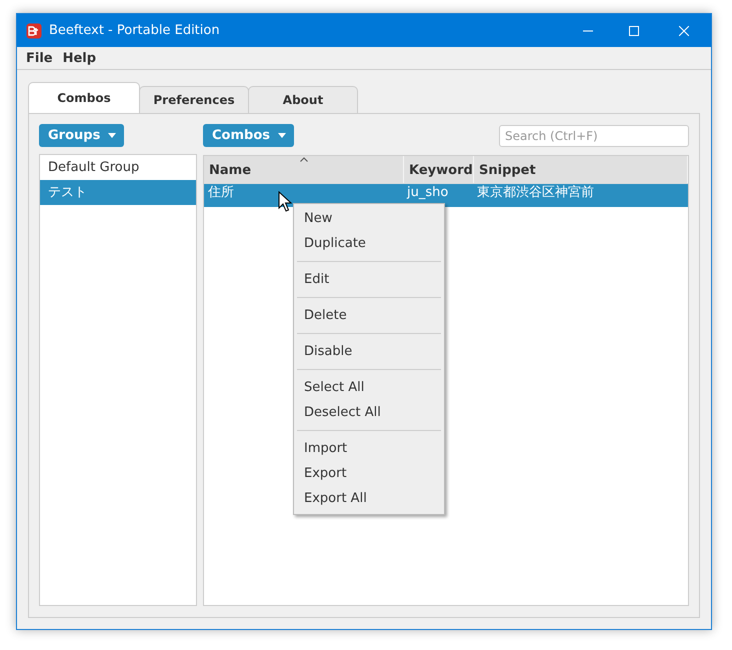  I want to click on table-row: 住所 ju_sho 東京都渋谷区神宮前, so click(446, 195).